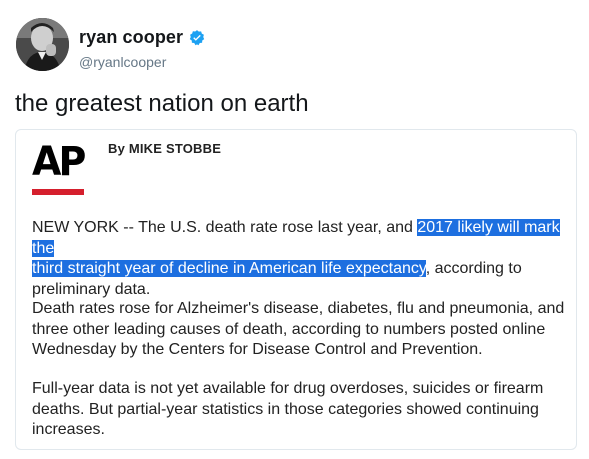 The image size is (589, 459). Describe the element at coordinates (59, 162) in the screenshot. I see `ap-logo-text: AP` at that location.